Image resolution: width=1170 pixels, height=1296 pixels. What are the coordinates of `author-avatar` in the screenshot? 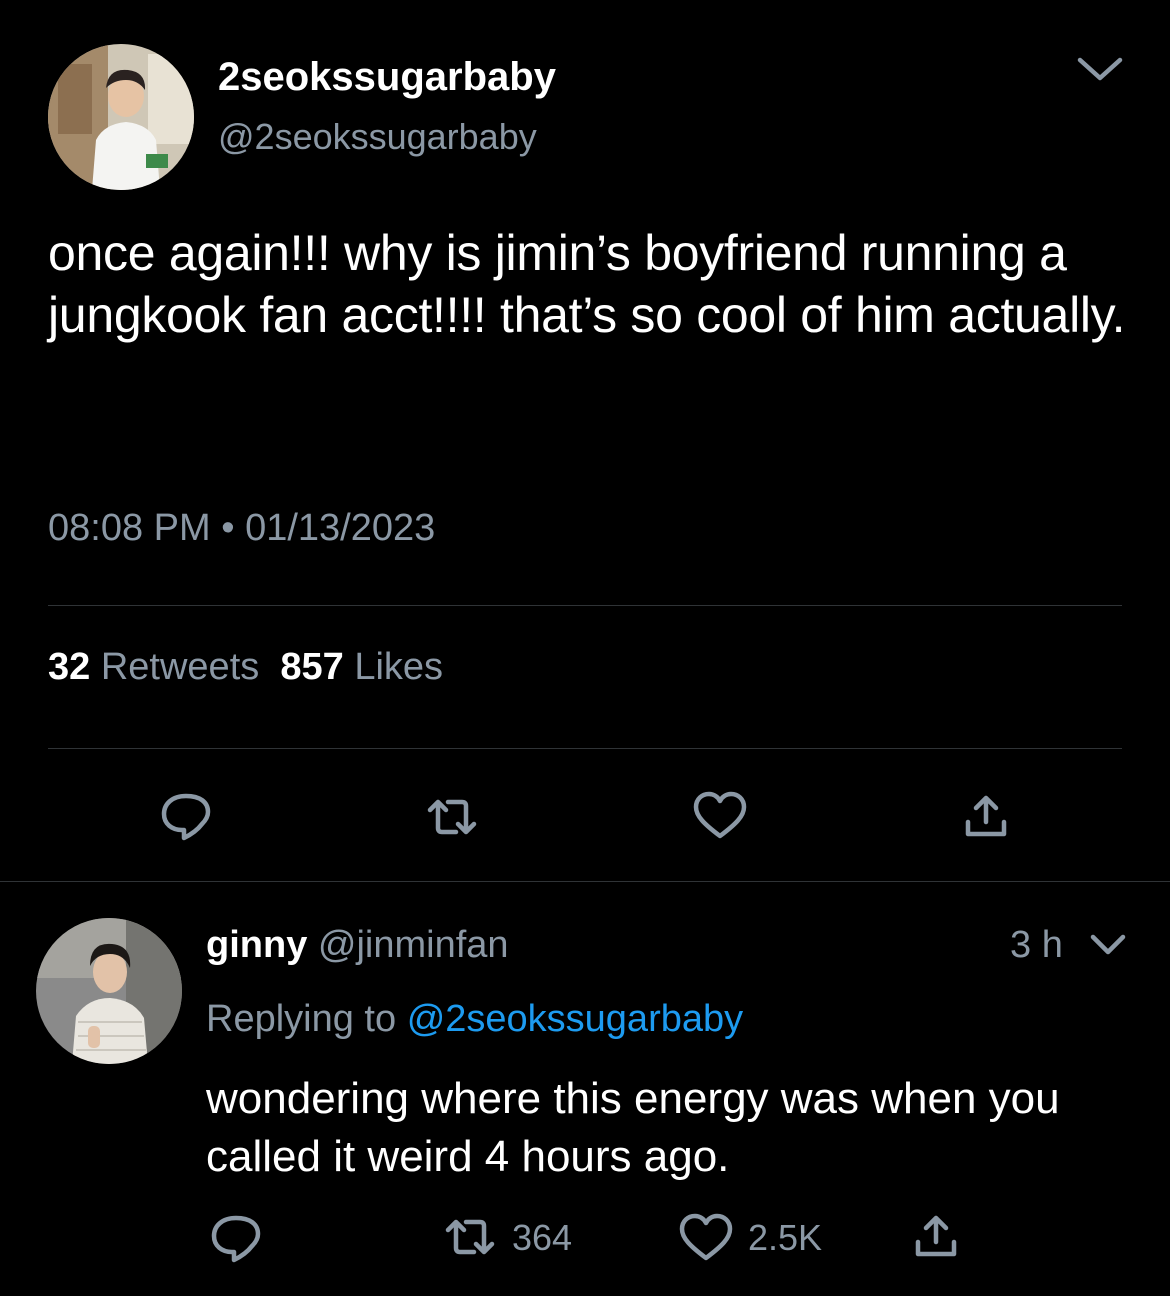 It's located at (121, 117).